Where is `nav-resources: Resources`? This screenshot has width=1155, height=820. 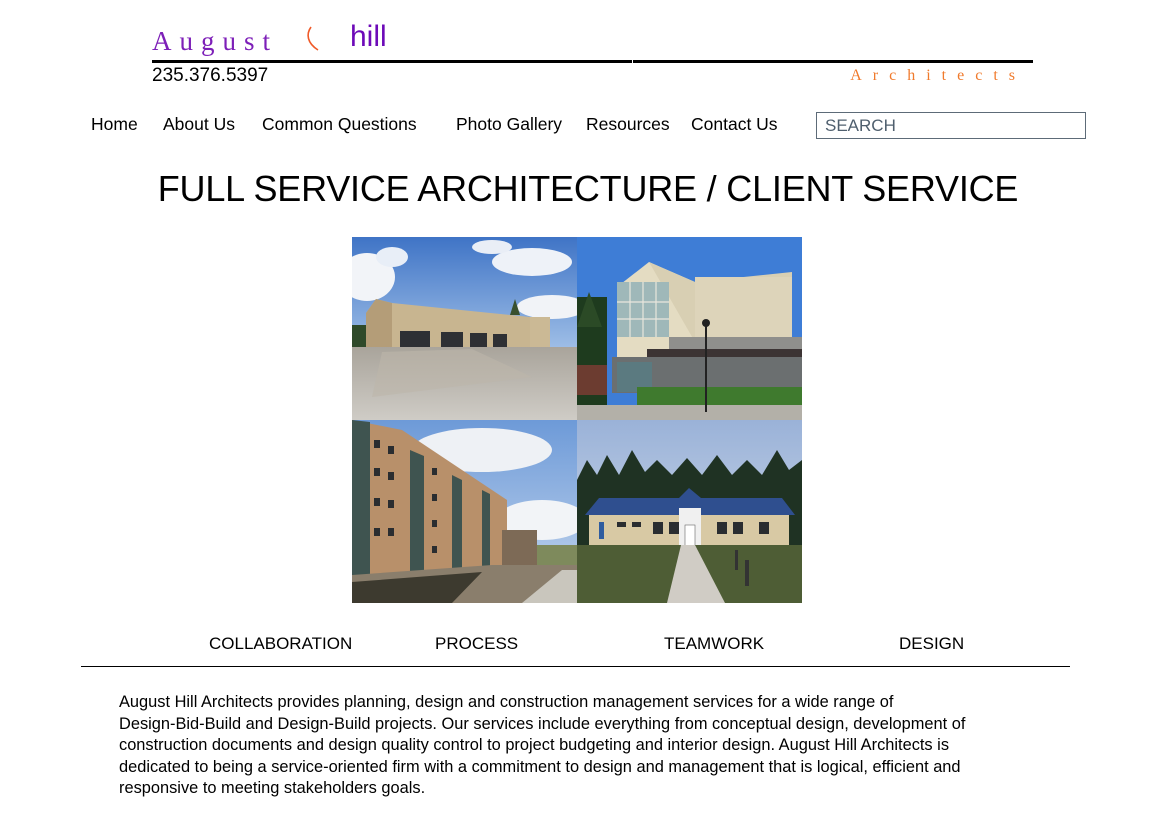
nav-resources: Resources is located at coordinates (628, 124).